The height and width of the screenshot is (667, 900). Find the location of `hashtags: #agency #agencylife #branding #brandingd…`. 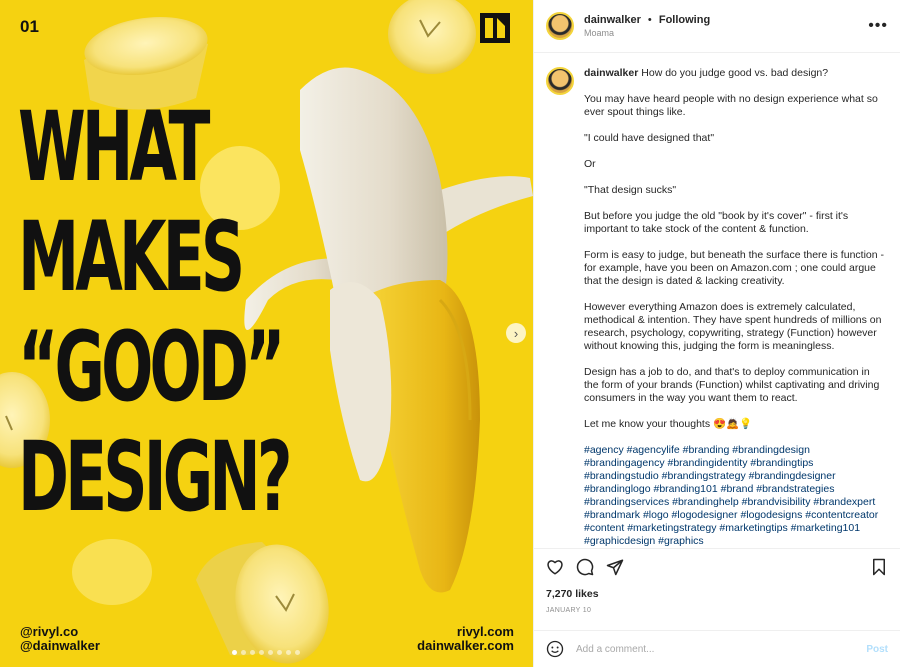

hashtags: #agency #agencylife #branding #brandingd… is located at coordinates (734, 496).